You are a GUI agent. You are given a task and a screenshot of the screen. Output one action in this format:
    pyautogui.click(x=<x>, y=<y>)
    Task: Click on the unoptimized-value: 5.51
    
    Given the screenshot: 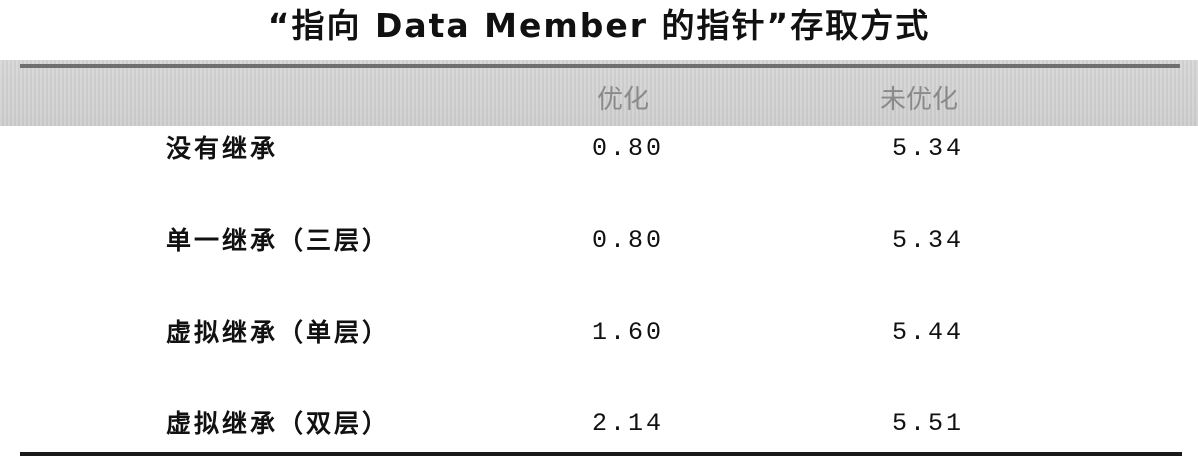 What is the action you would take?
    pyautogui.click(x=928, y=423)
    